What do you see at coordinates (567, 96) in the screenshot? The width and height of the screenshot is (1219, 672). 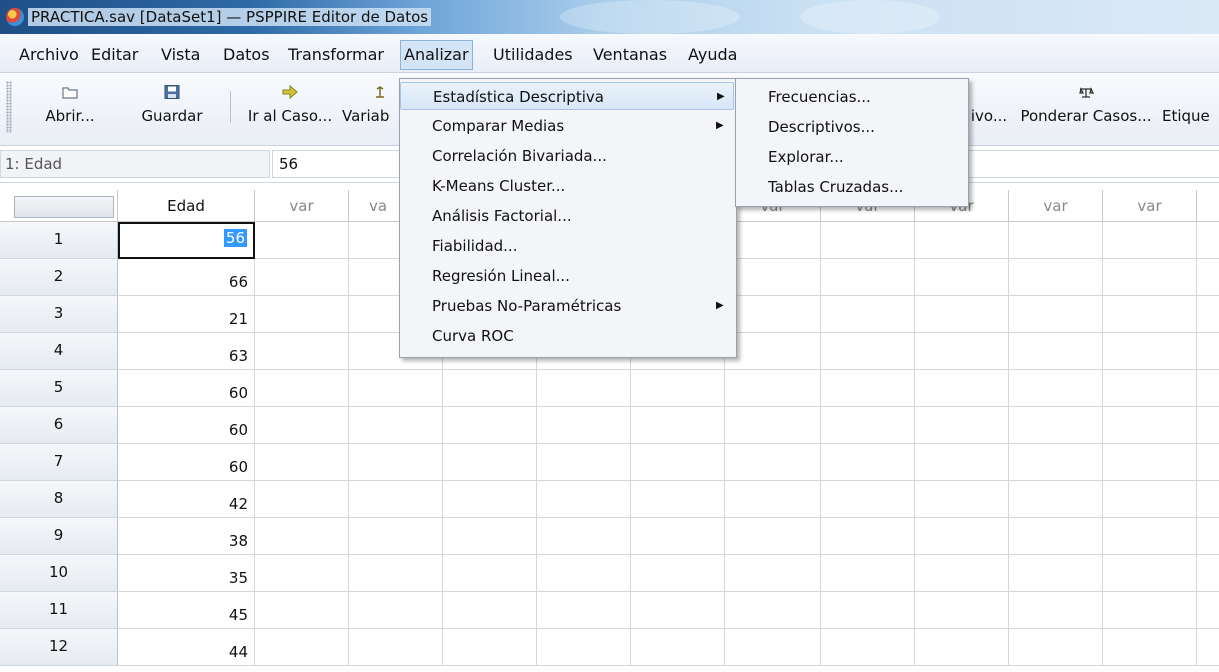 I see `menu-item-estadistica-descriptiva: Estadística Descriptiva ▶` at bounding box center [567, 96].